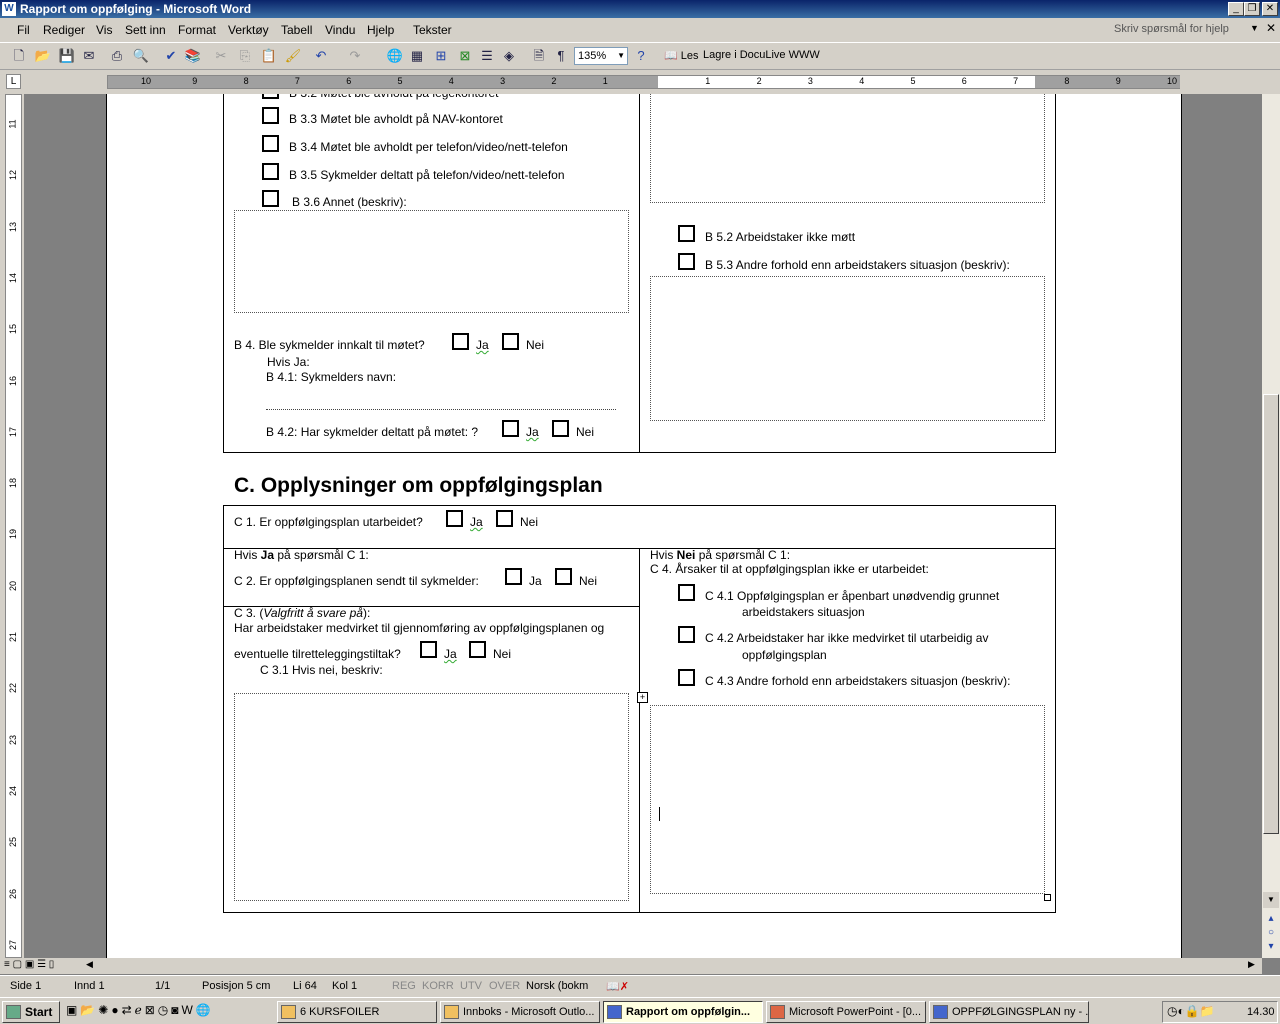 This screenshot has width=1280, height=1024. I want to click on redo-icon: ↷, so click(355, 56).